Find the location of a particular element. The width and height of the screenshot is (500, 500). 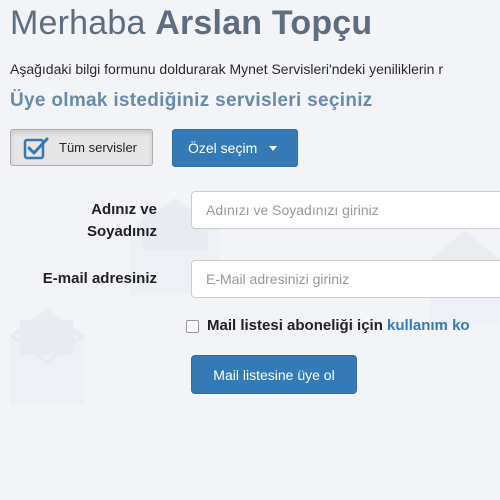

custom-selection-label: Özel seçim is located at coordinates (223, 148).